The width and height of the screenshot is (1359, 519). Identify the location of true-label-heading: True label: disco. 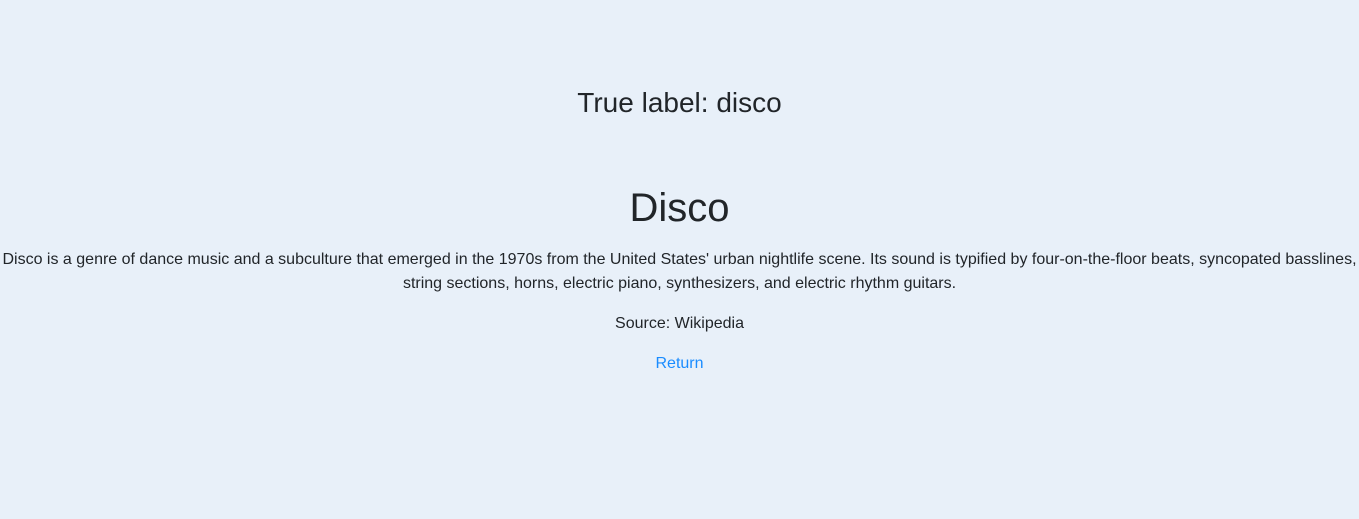
(679, 102).